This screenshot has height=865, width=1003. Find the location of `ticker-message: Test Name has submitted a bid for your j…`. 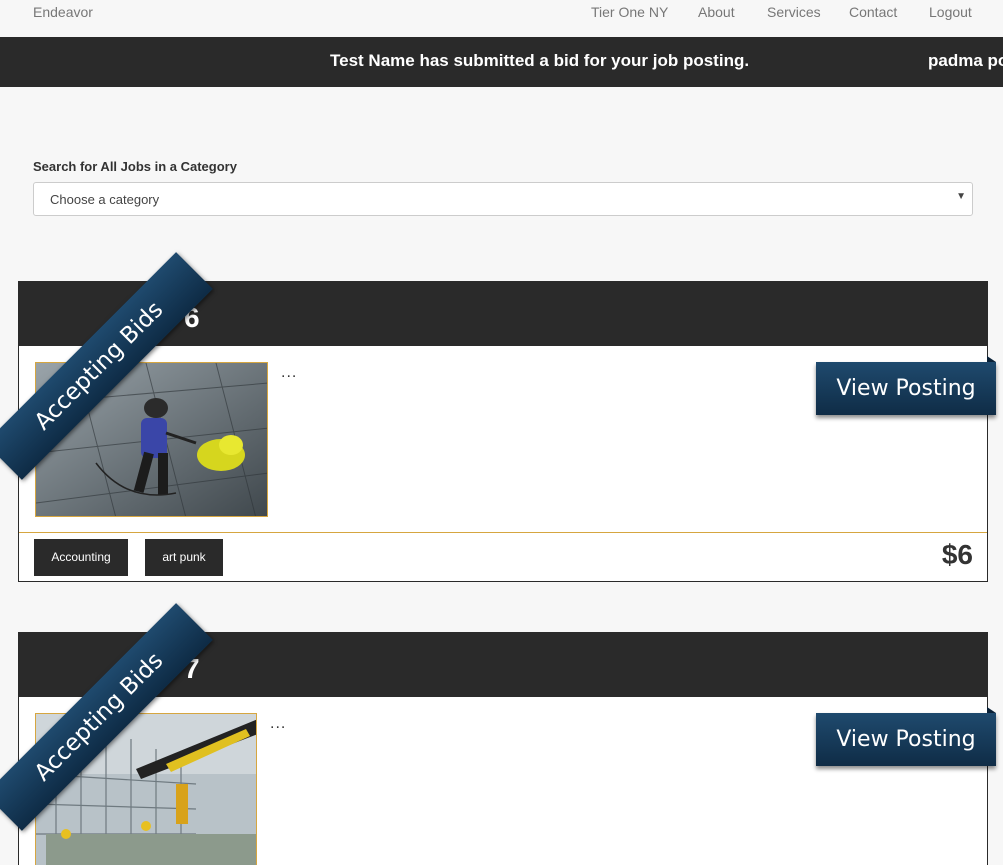

ticker-message: Test Name has submitted a bid for your j… is located at coordinates (540, 60).